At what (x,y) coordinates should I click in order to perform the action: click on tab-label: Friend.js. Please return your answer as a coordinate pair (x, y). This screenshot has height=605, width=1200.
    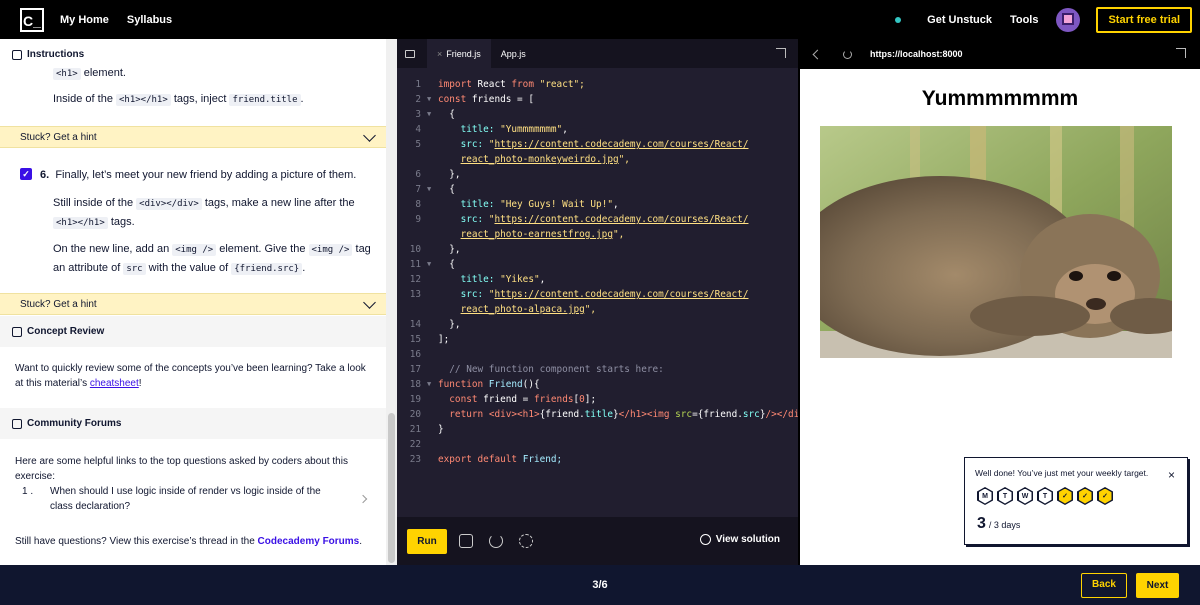
    Looking at the image, I should click on (463, 53).